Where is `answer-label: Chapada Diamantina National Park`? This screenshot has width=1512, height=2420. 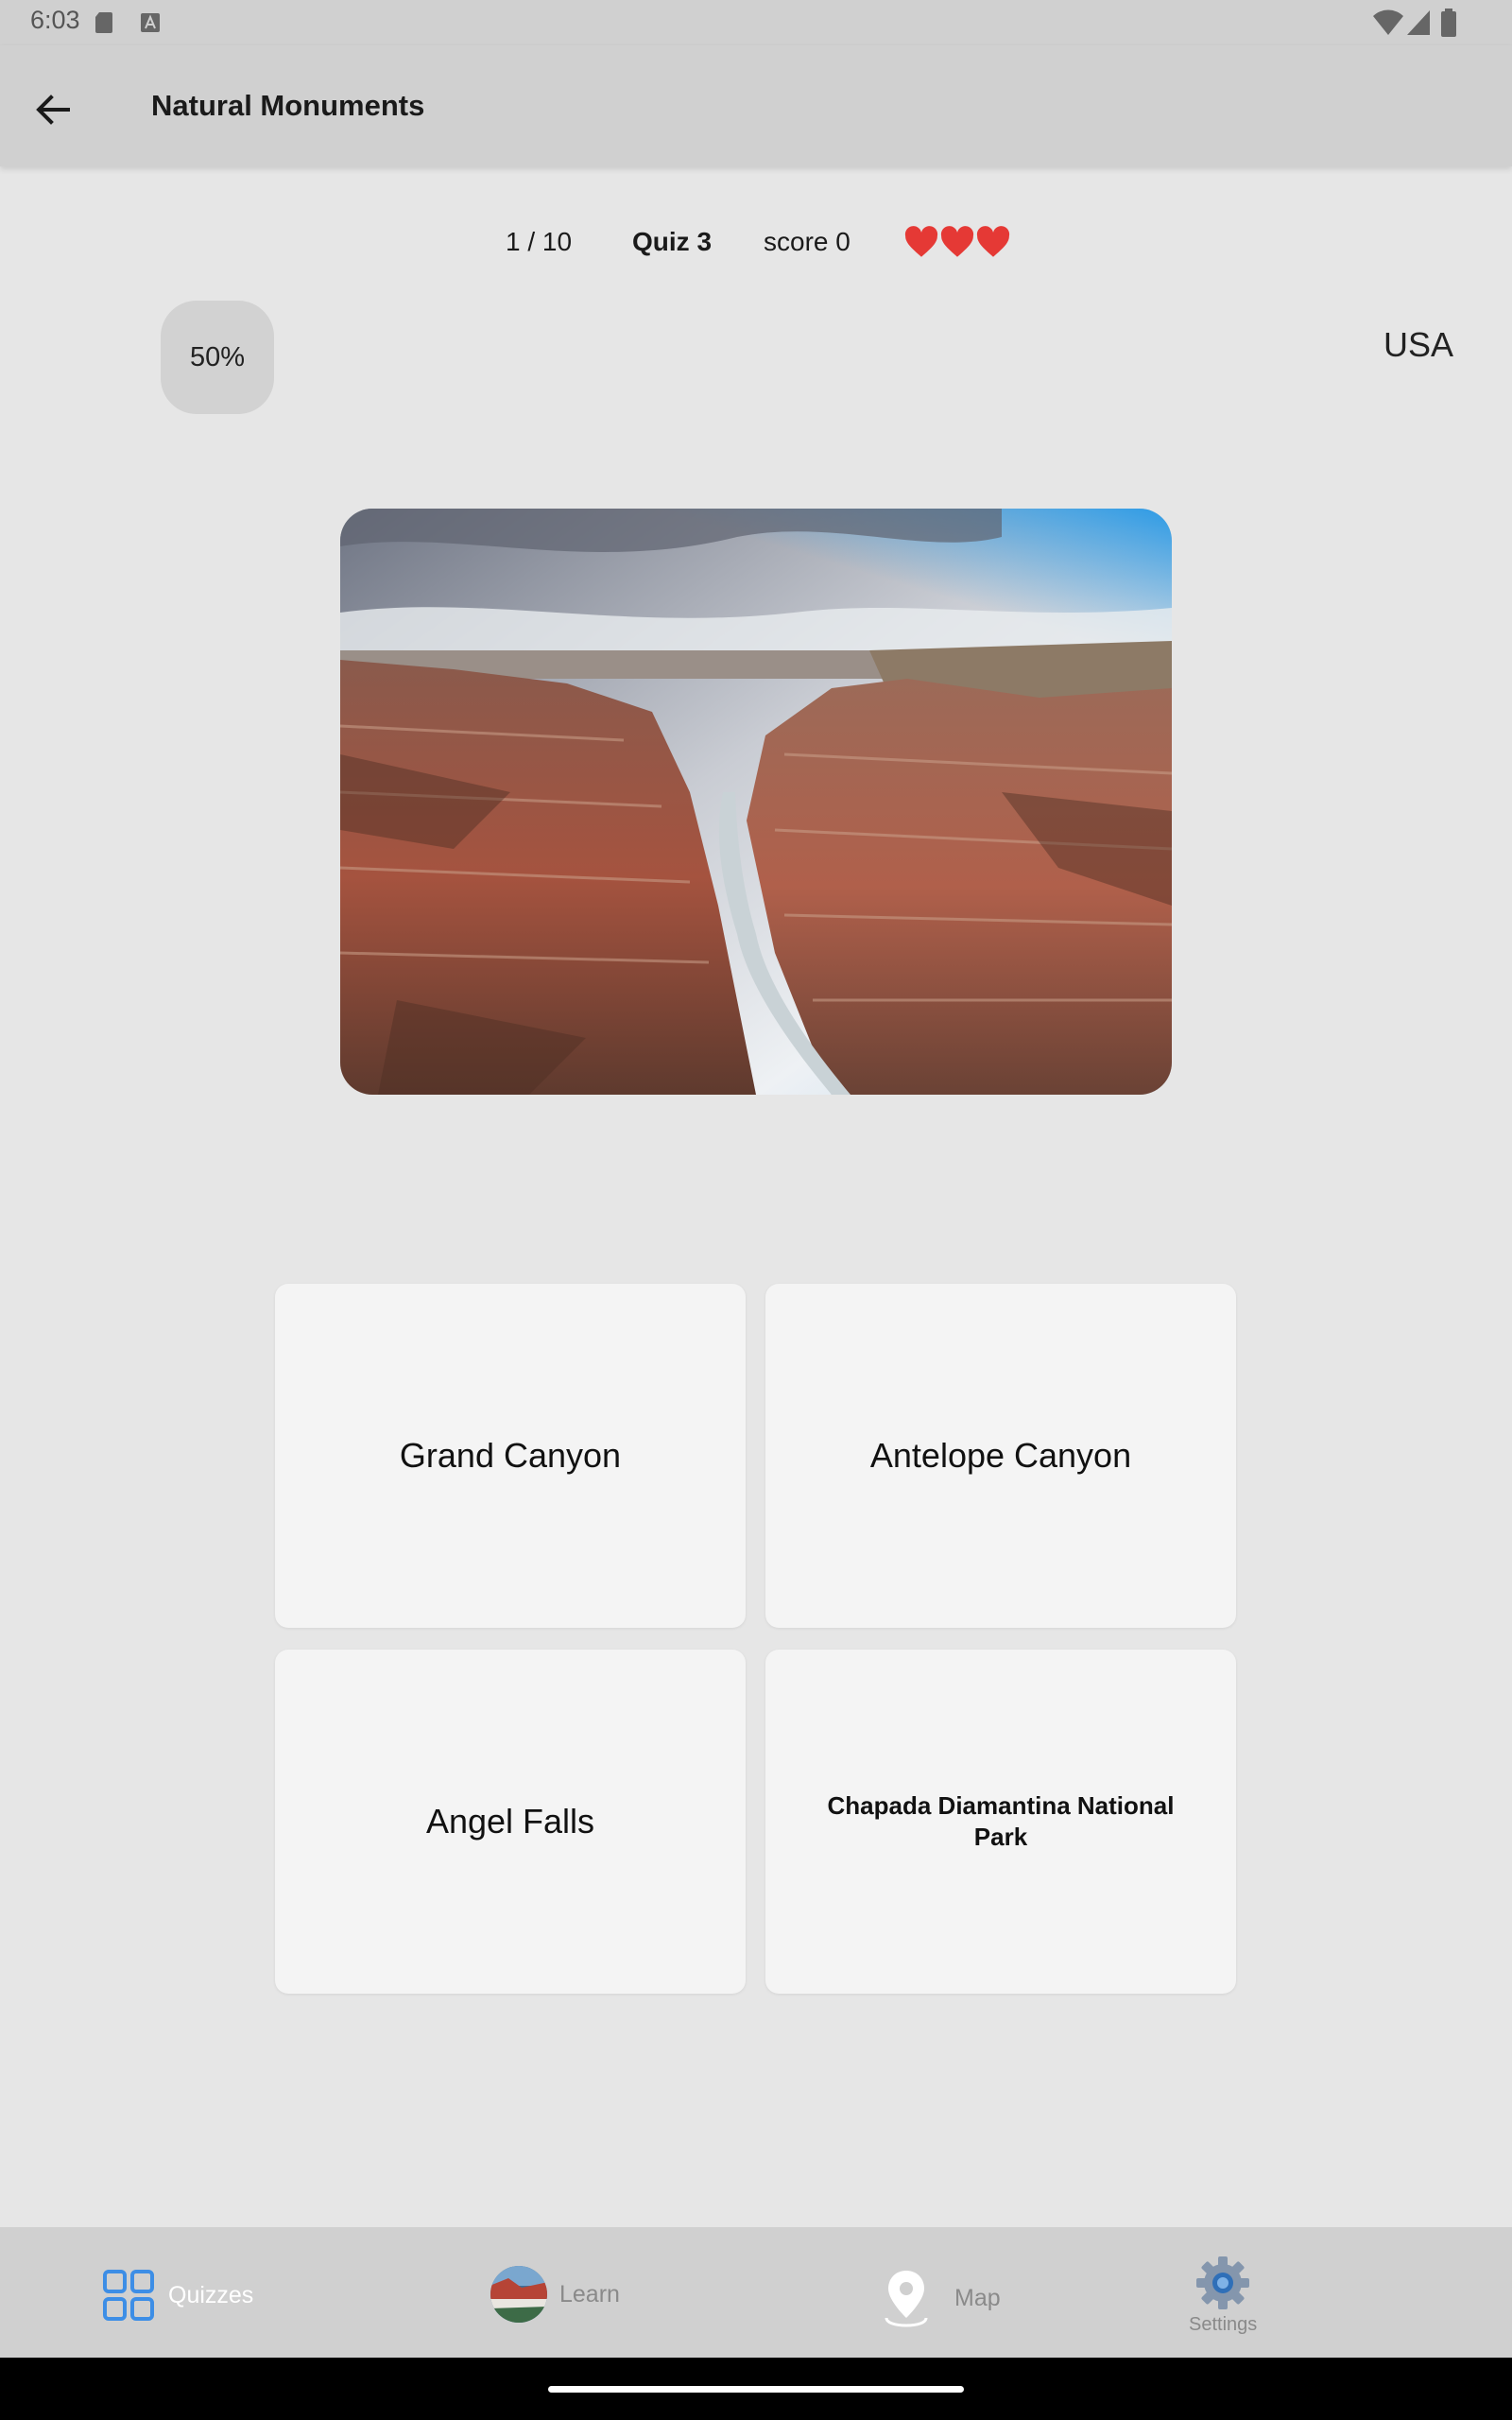
answer-label: Chapada Diamantina National Park is located at coordinates (1001, 1821).